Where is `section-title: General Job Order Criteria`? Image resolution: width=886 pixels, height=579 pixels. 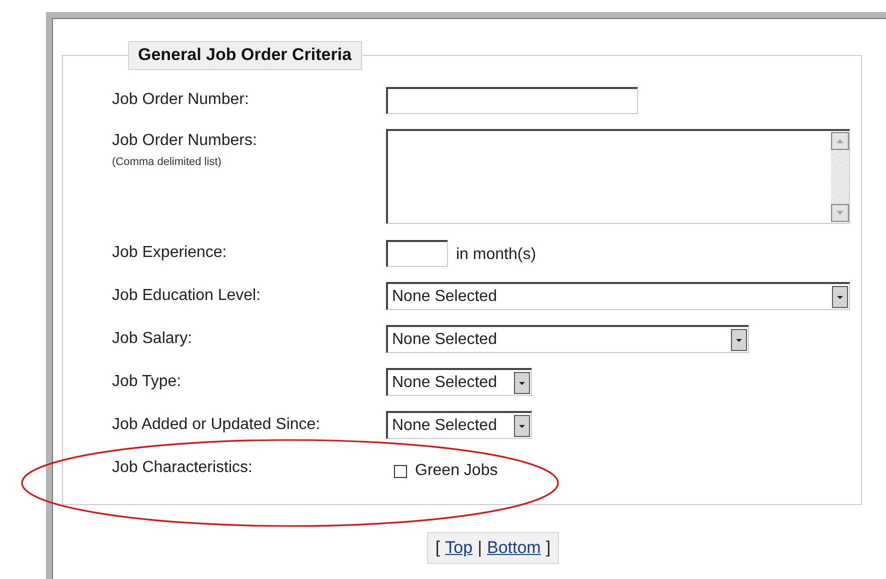
section-title: General Job Order Criteria is located at coordinates (245, 55).